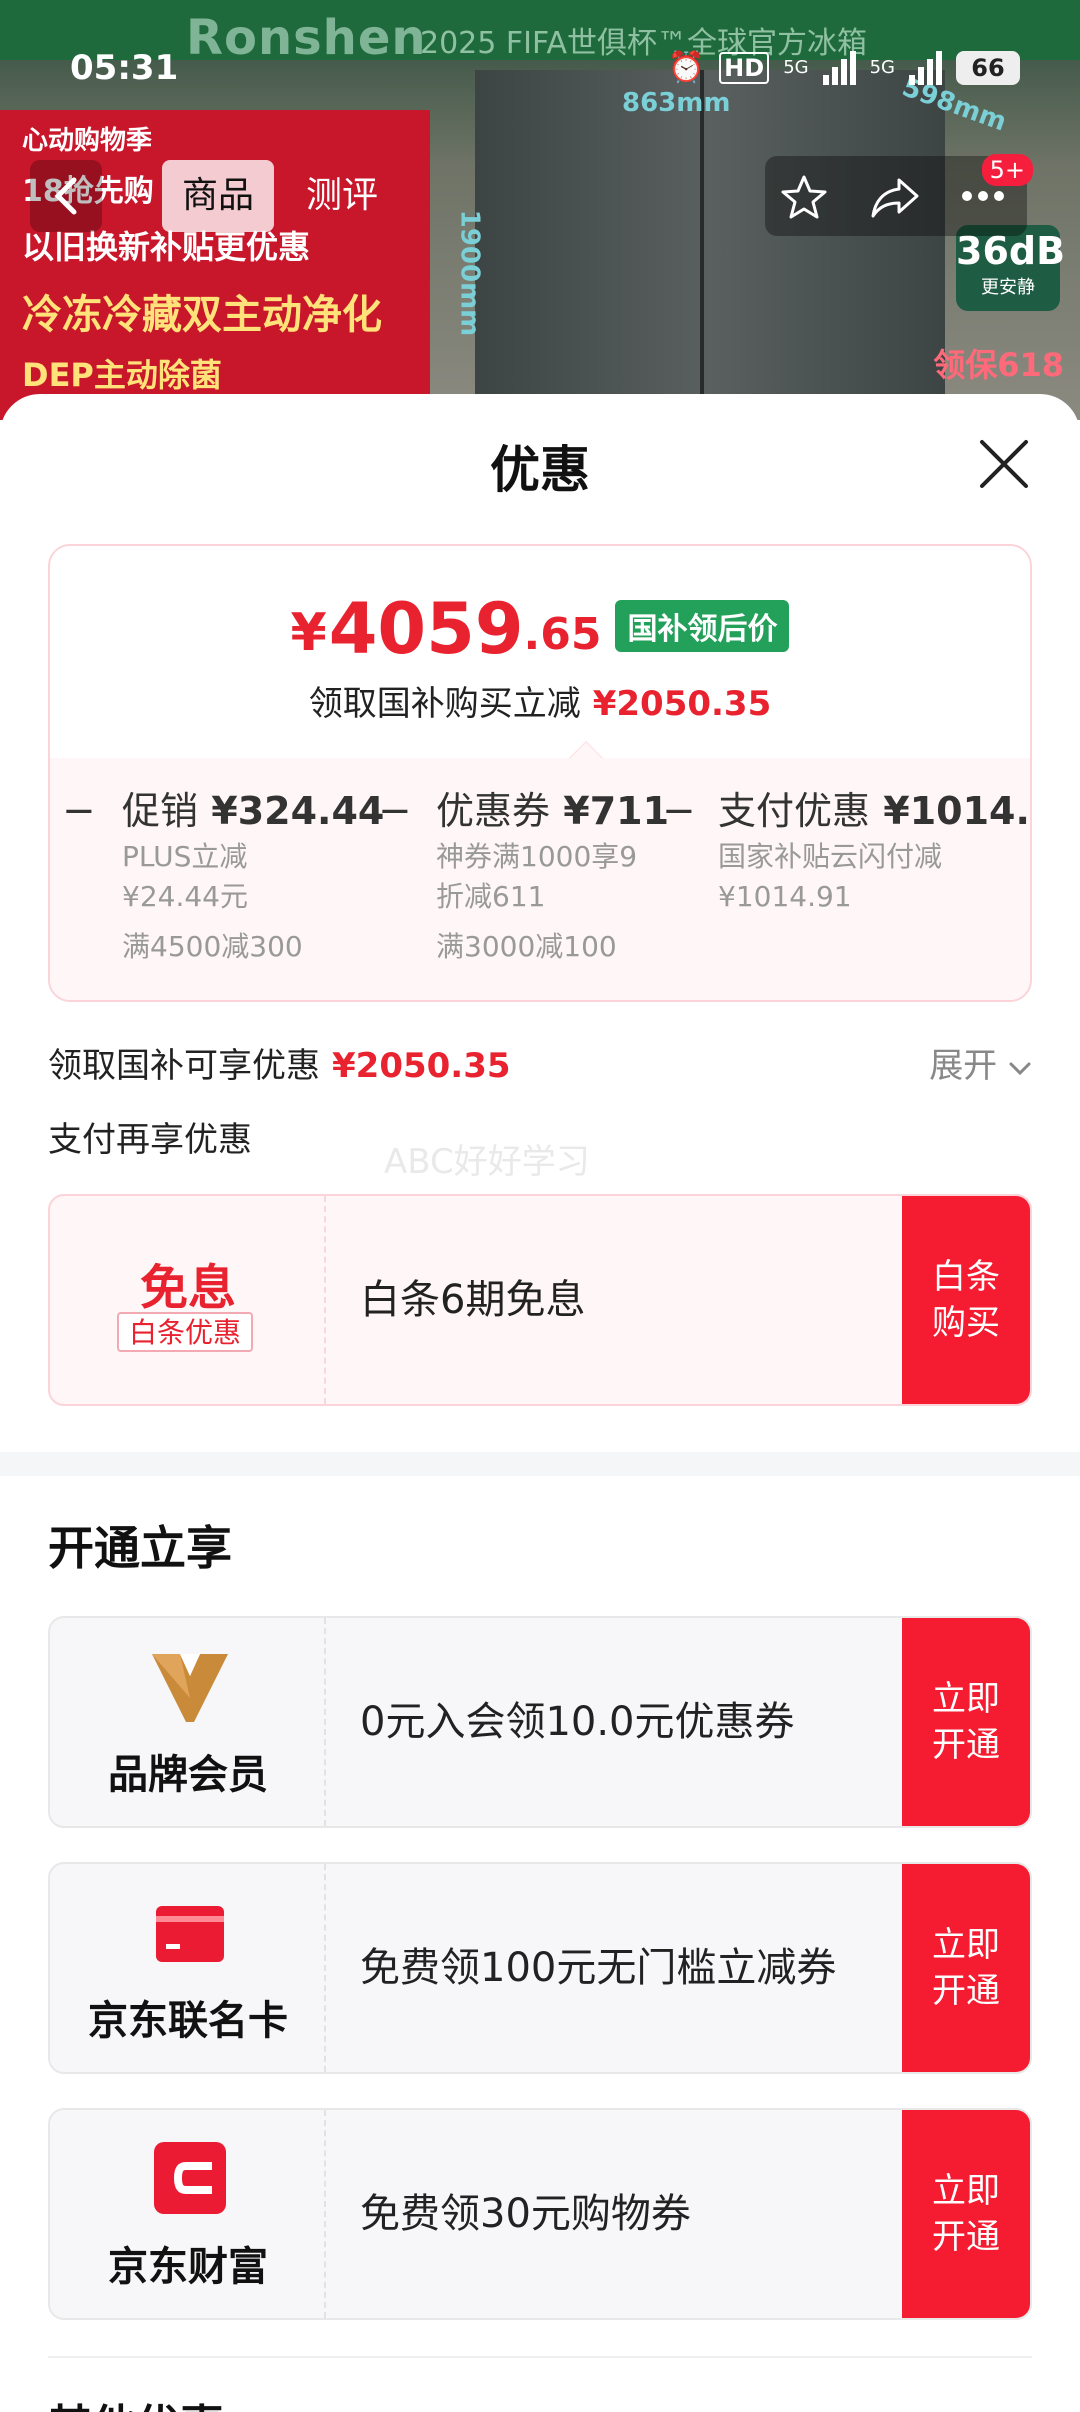 This screenshot has height=2412, width=1080. Describe the element at coordinates (202, 315) in the screenshot. I see `poster-line: 冷冻冷藏双主动净化` at that location.